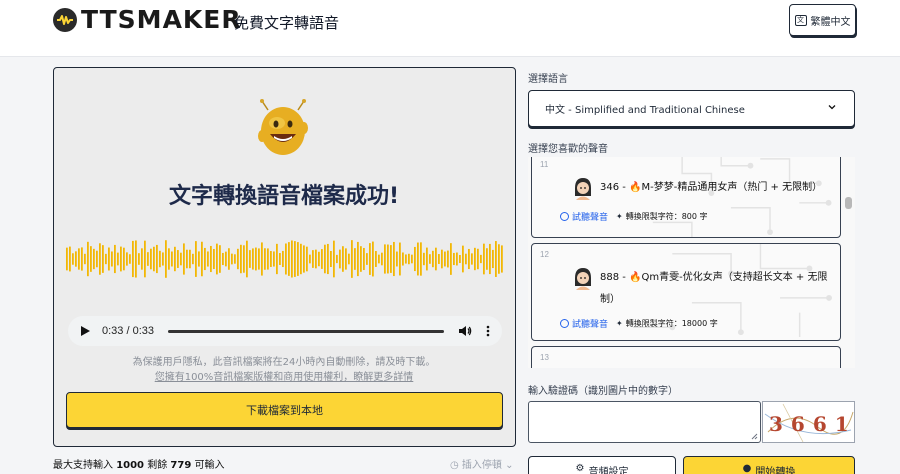 The image size is (900, 474). I want to click on top-header: TTSMAKER 免費文字轉語音 文 繁體中文, so click(450, 28).